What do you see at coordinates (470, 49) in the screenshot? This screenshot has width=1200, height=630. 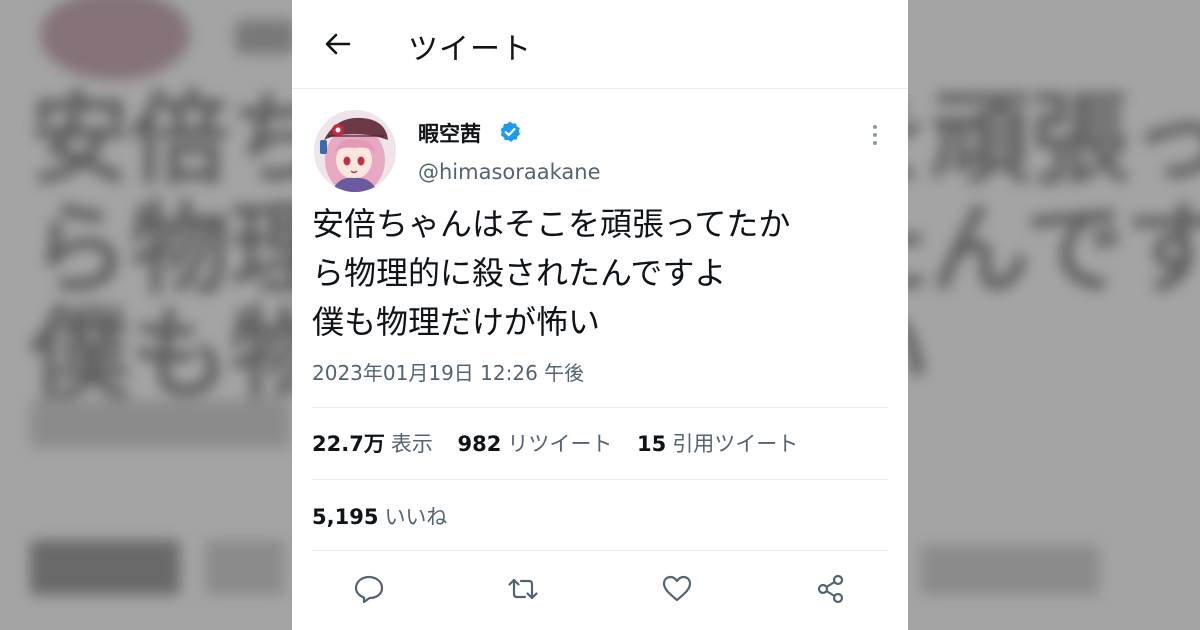 I see `page-title: ツイート` at bounding box center [470, 49].